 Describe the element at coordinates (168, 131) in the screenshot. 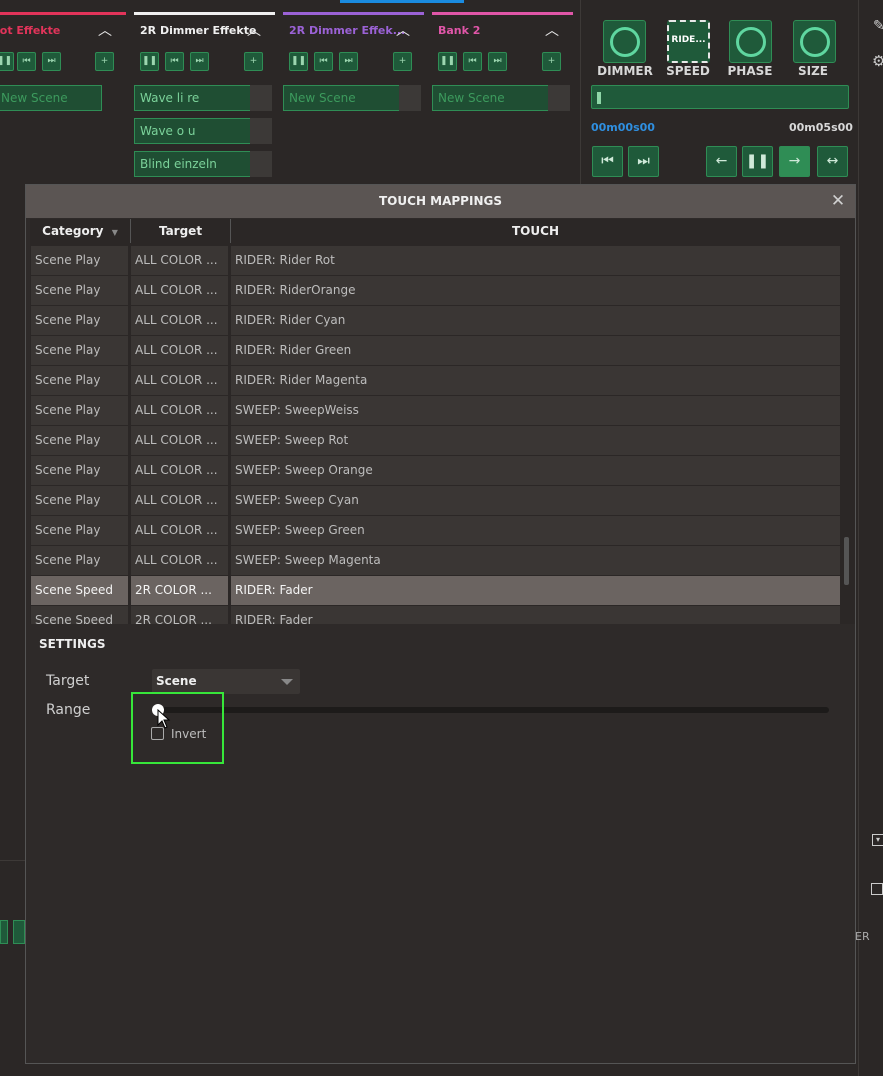

I see `scene-label: Wave o u` at that location.